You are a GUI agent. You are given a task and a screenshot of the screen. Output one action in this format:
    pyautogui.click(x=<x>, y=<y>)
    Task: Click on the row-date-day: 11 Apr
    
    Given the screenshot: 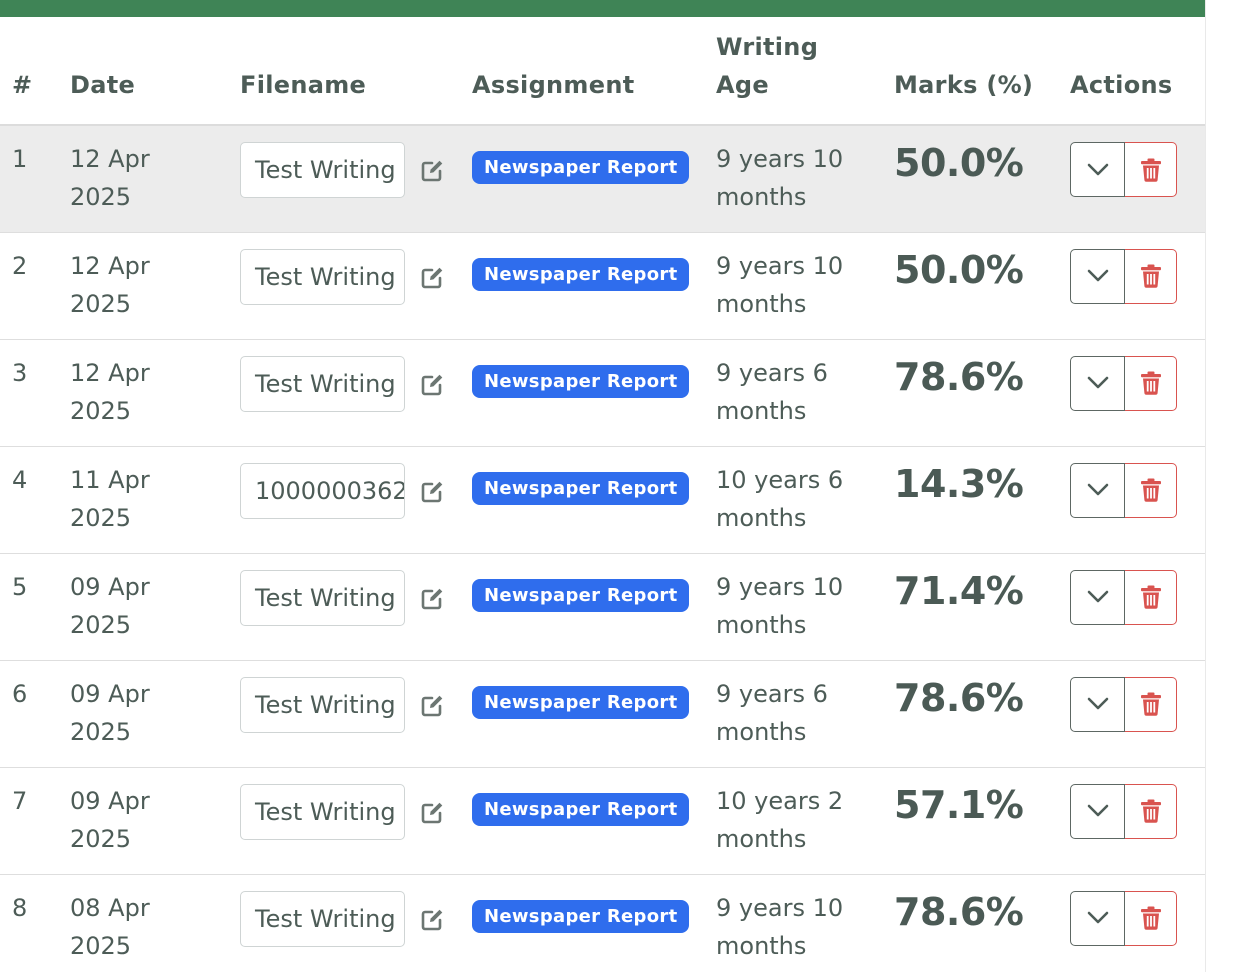 What is the action you would take?
    pyautogui.click(x=110, y=479)
    